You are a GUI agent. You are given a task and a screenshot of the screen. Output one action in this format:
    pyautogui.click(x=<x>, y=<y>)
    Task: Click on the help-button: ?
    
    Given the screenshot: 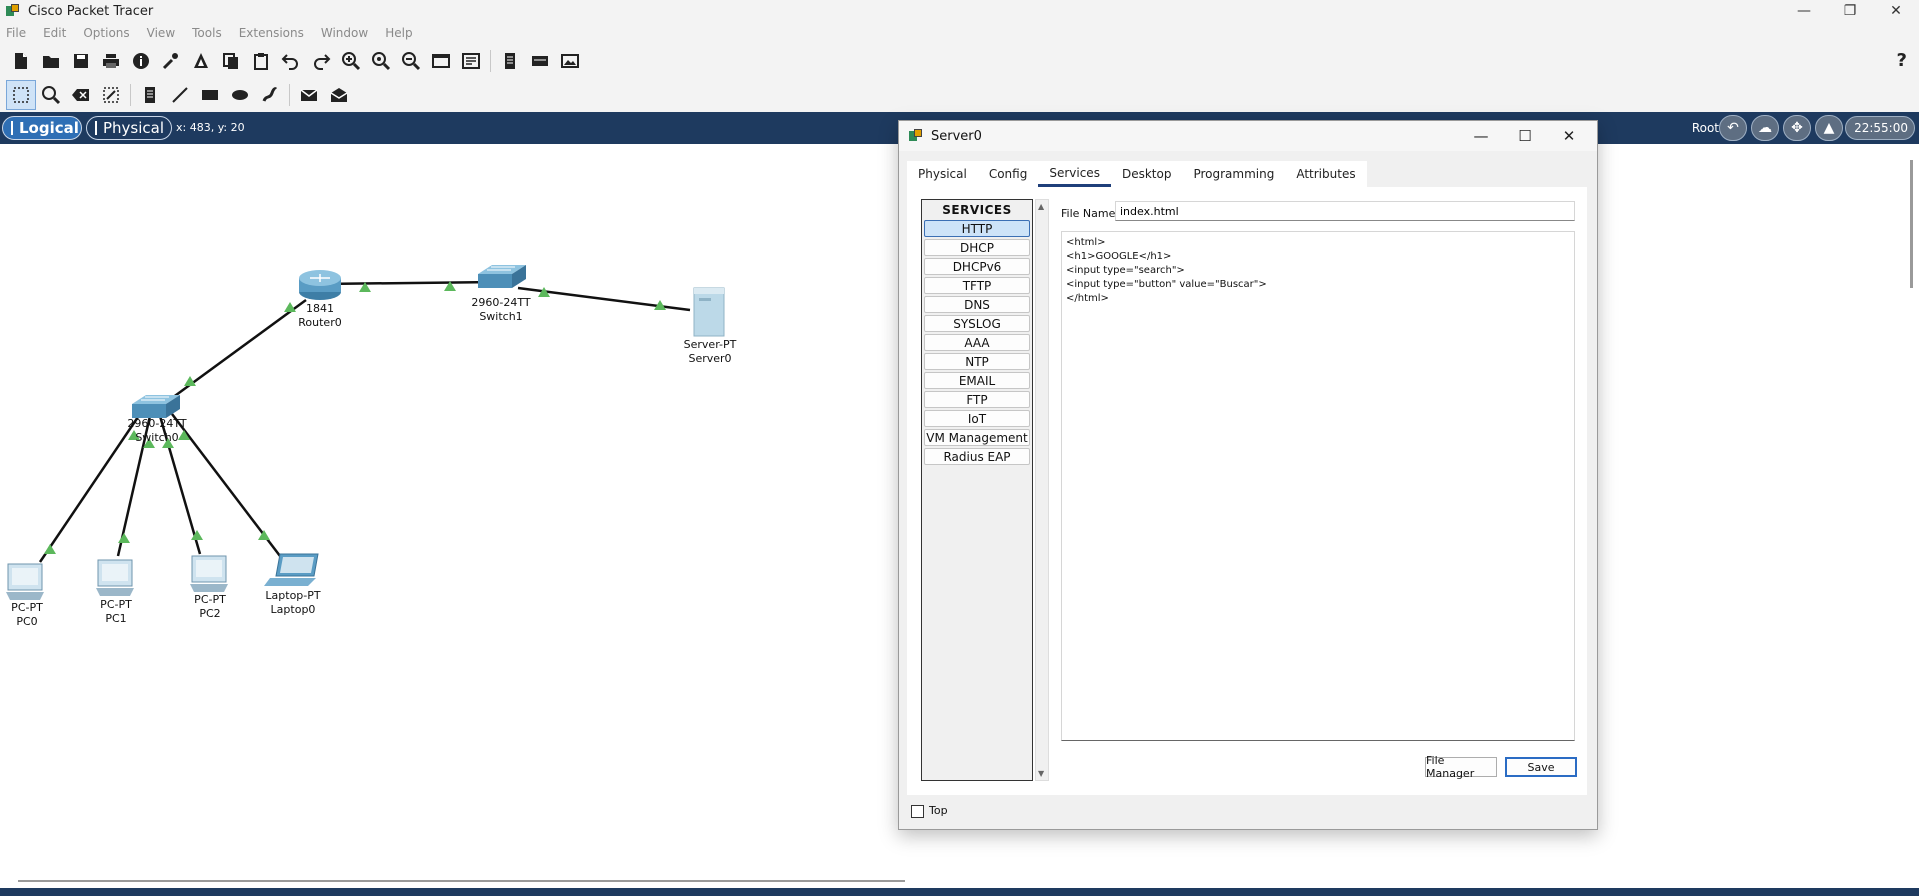 What is the action you would take?
    pyautogui.click(x=1902, y=60)
    